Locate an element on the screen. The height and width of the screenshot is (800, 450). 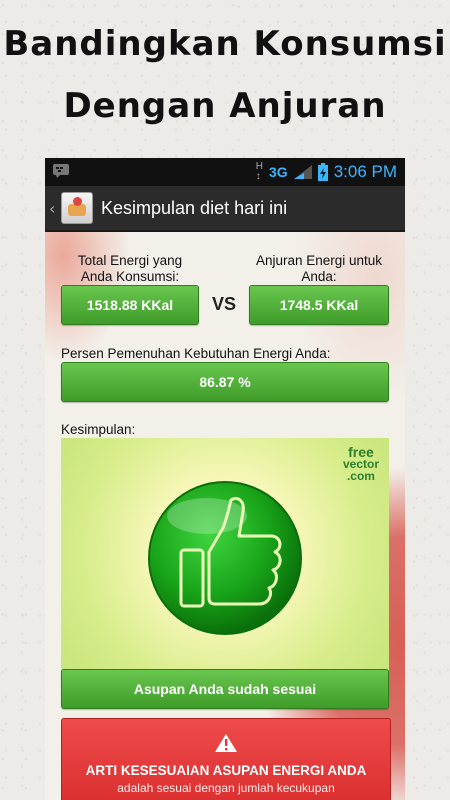
data-arrows-icon: H ↕ is located at coordinates (259, 171).